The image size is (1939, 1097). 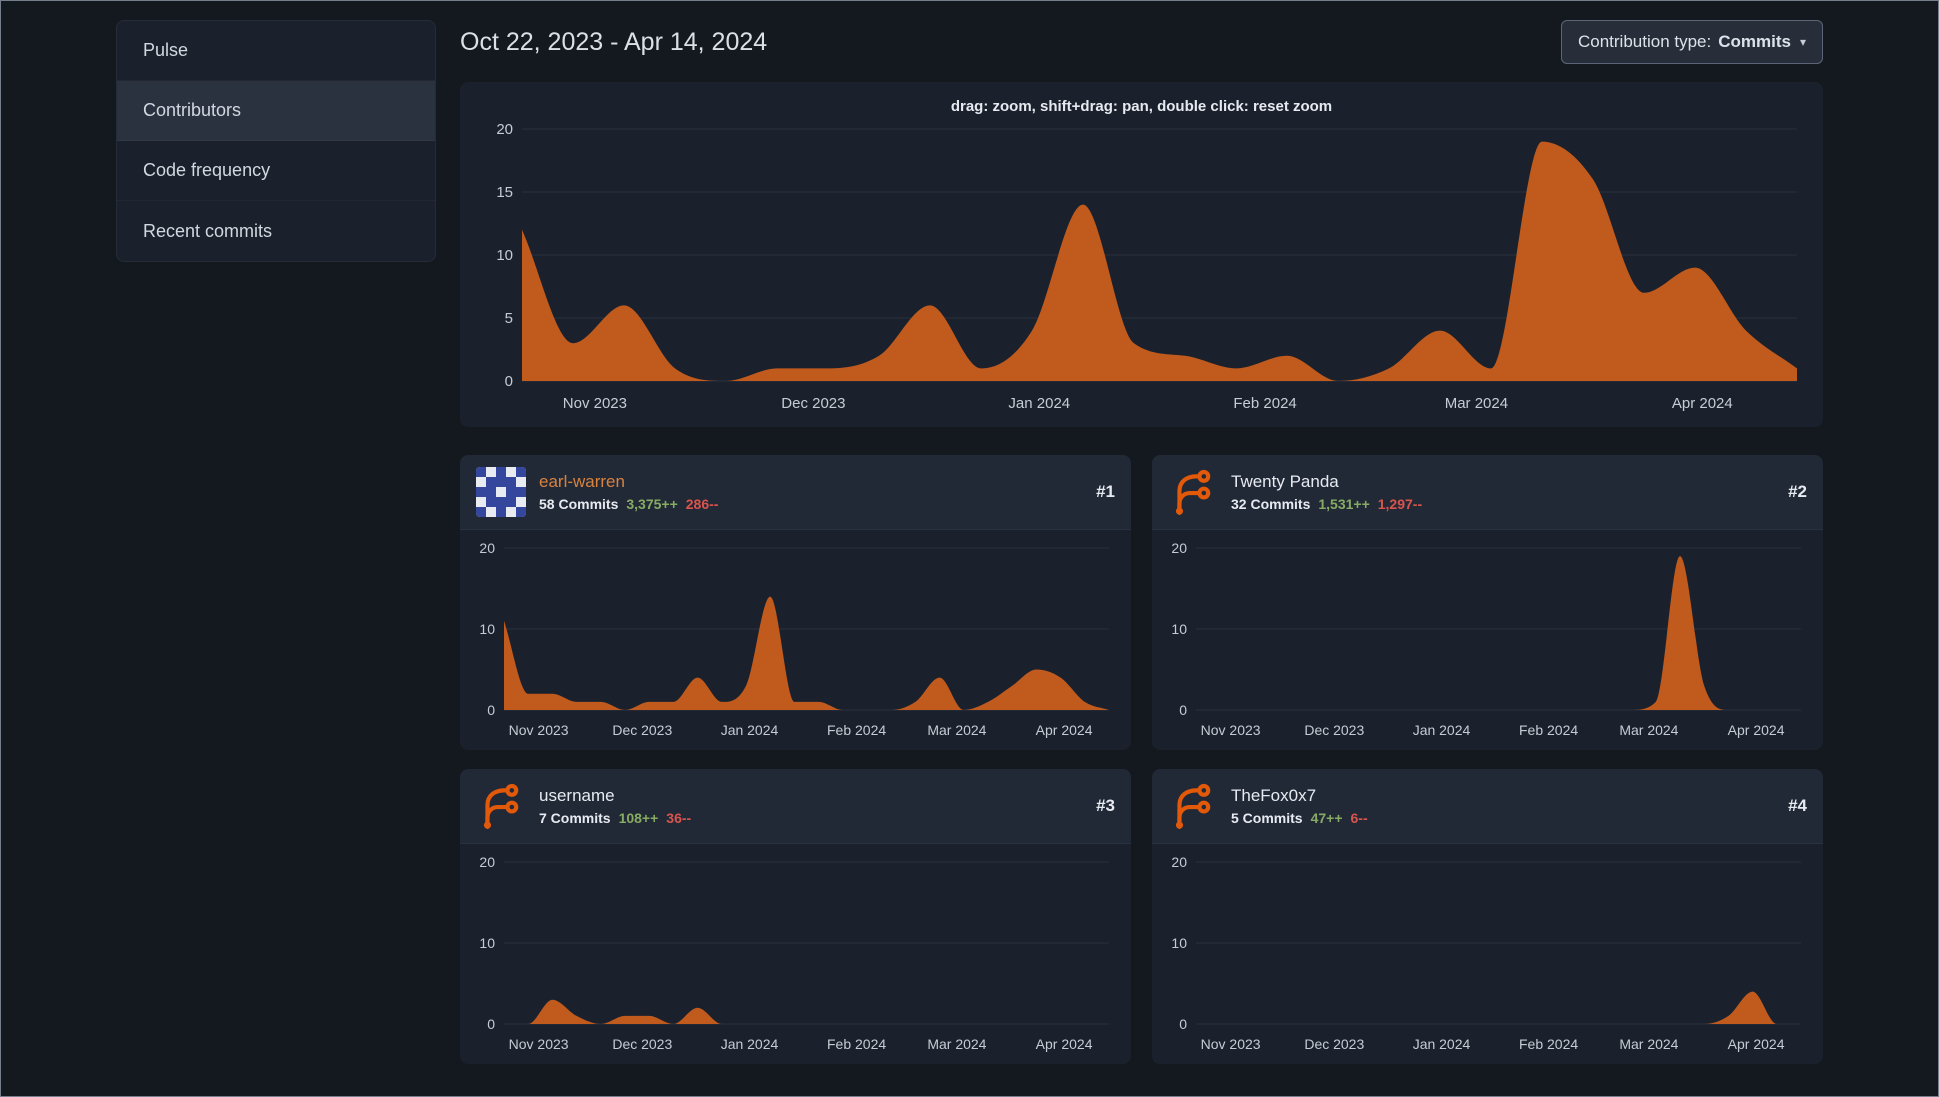 I want to click on contributor-rank: #4, so click(x=1797, y=805).